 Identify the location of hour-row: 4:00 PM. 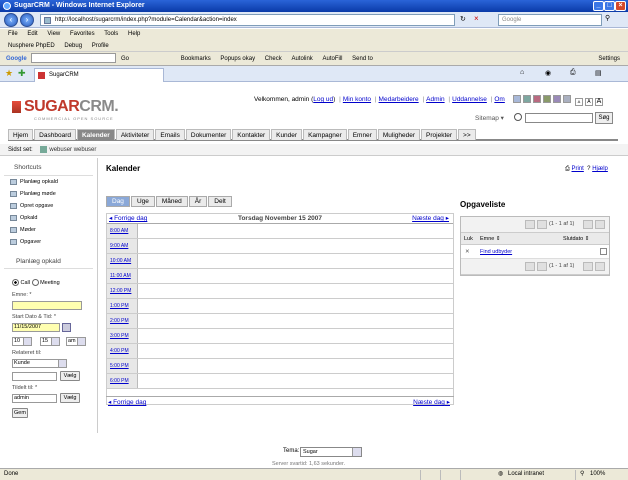
(280, 351).